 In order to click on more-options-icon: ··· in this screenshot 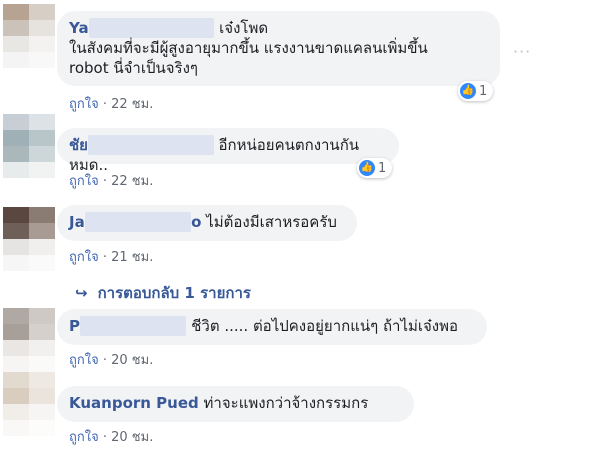, I will do `click(522, 51)`.